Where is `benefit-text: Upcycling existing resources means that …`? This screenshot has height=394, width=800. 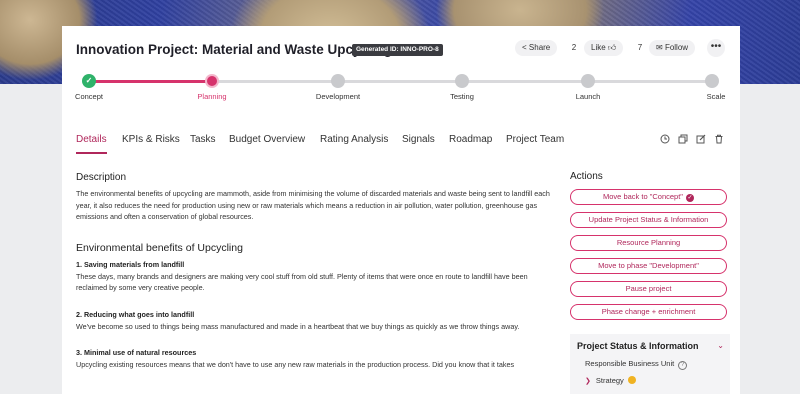 benefit-text: Upcycling existing resources means that … is located at coordinates (295, 364).